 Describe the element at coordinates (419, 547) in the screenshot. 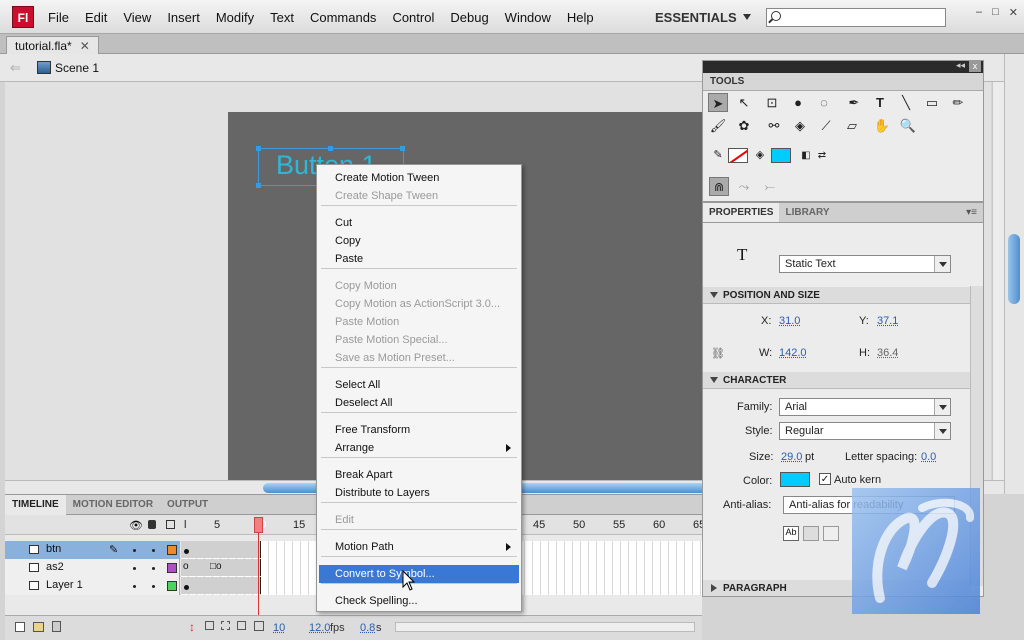

I see `ctx-item-motion-path: Motion Path` at that location.